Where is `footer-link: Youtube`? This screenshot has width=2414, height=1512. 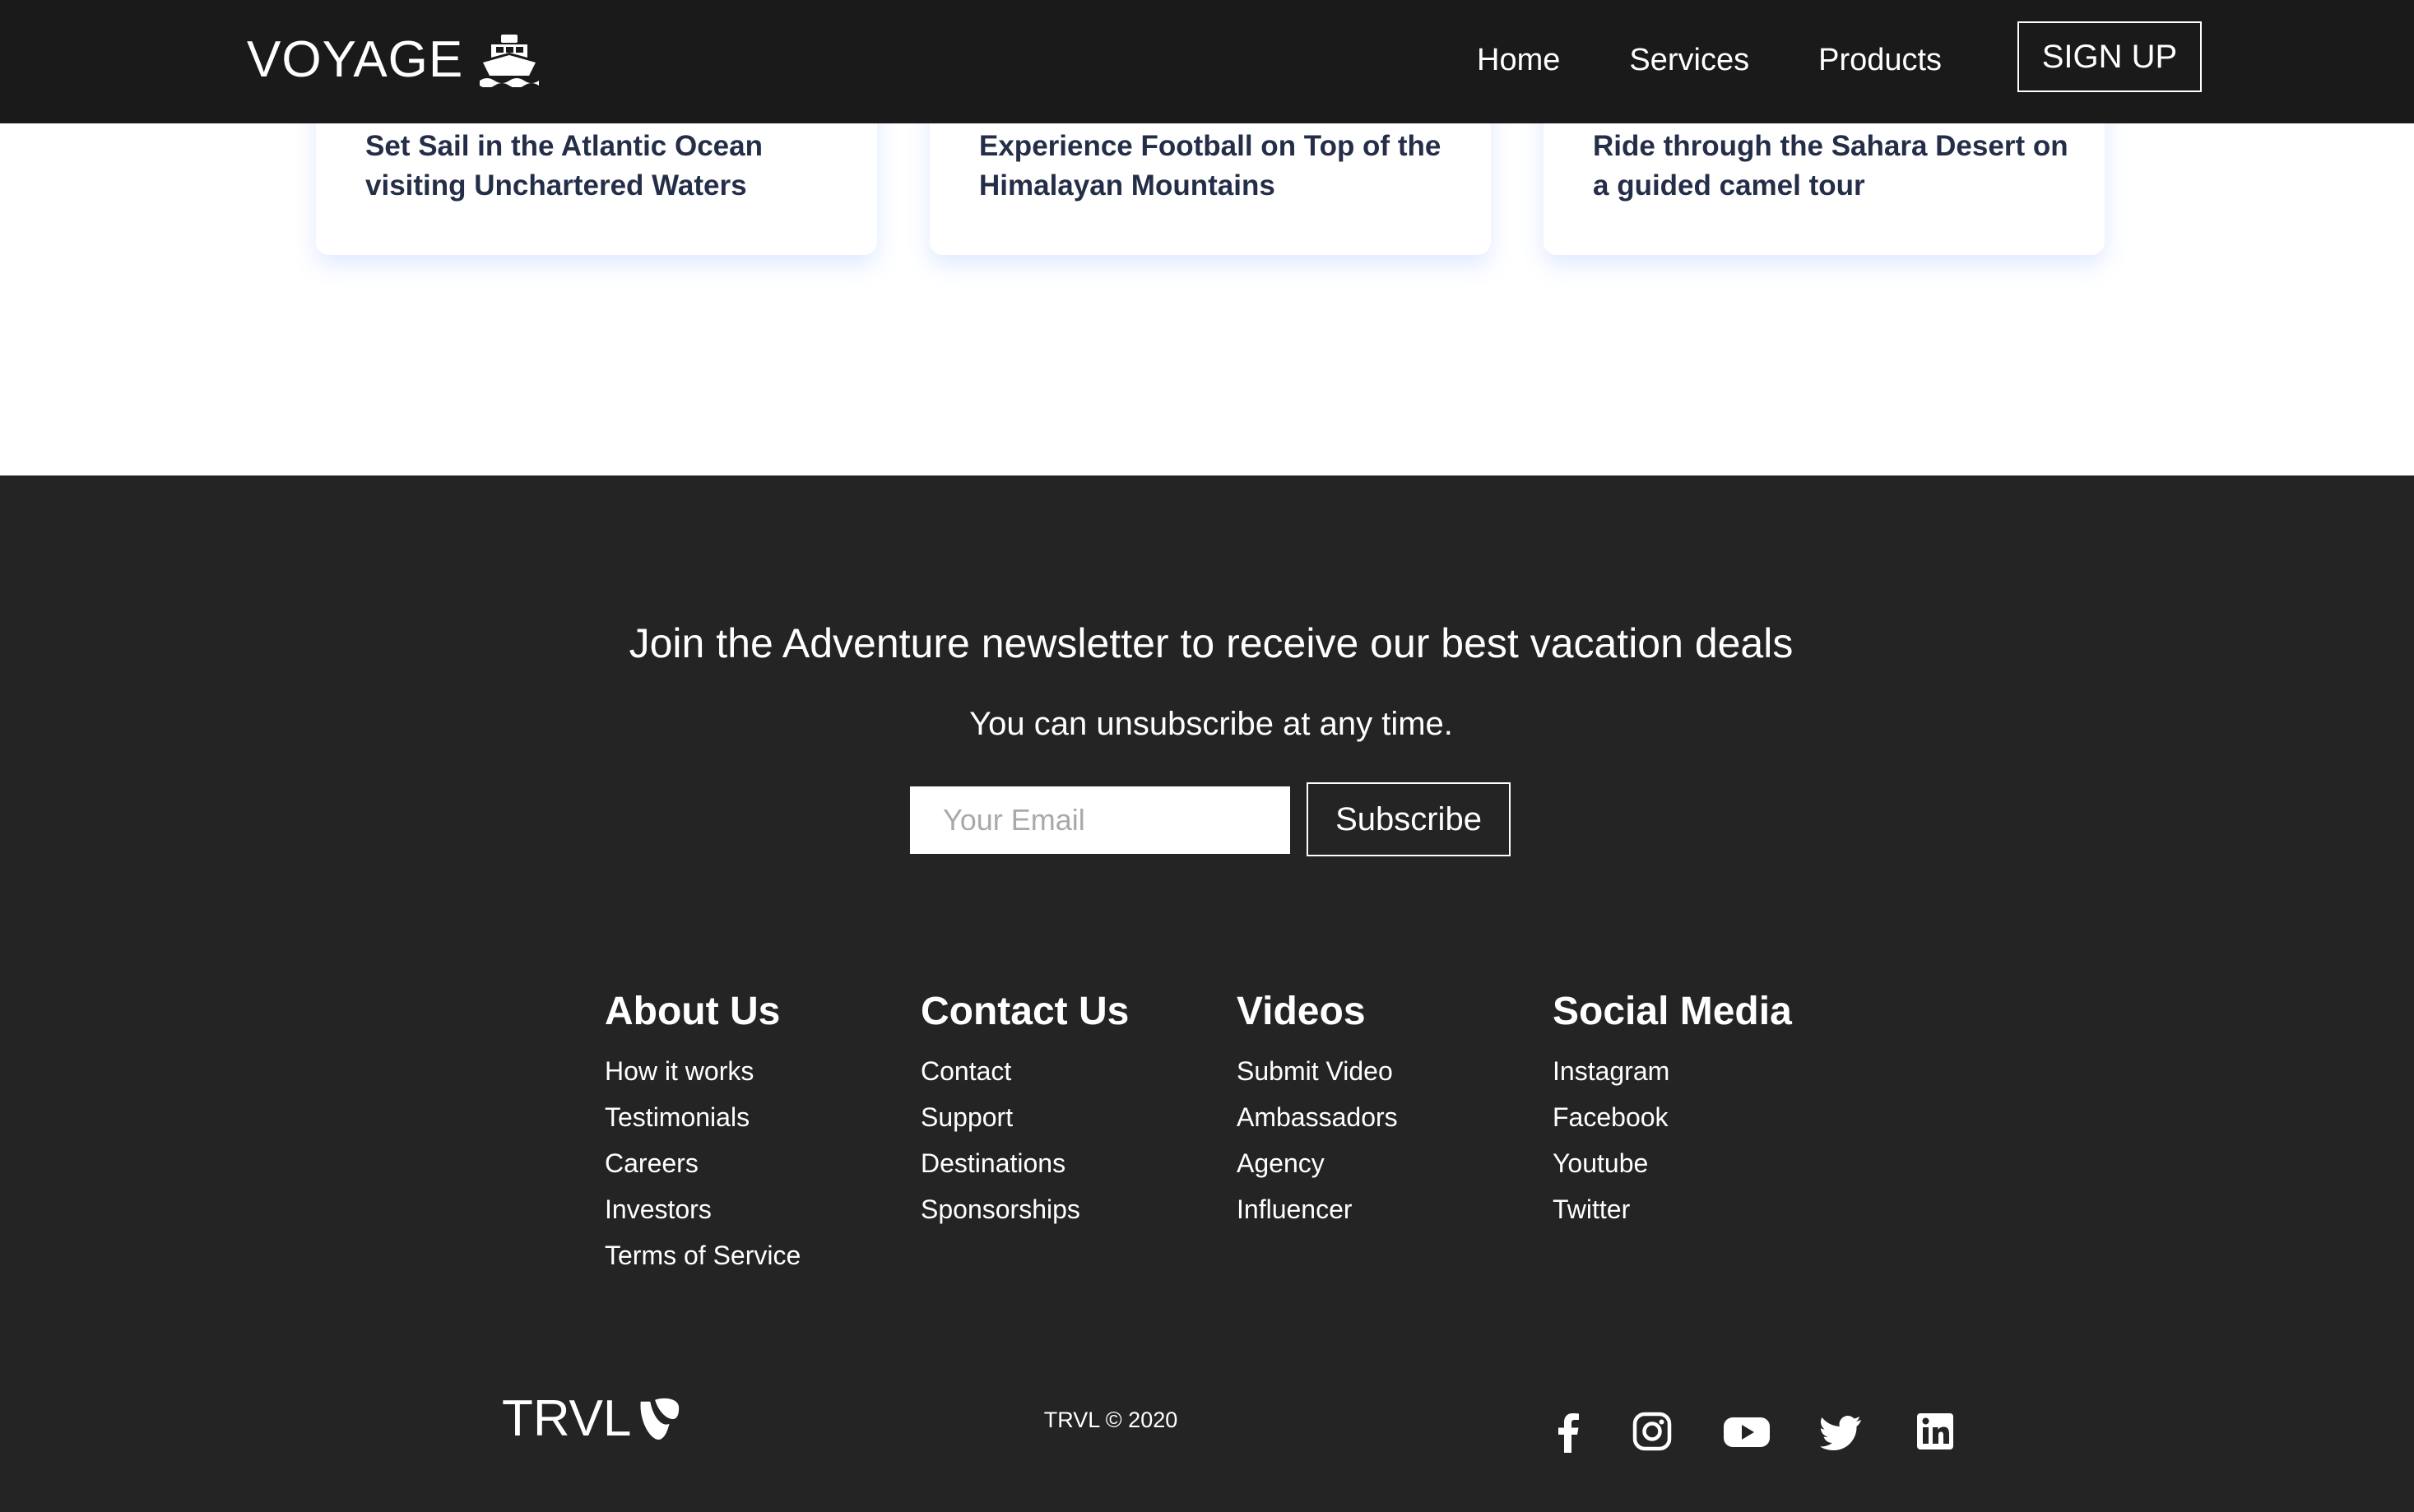 footer-link: Youtube is located at coordinates (1701, 1163).